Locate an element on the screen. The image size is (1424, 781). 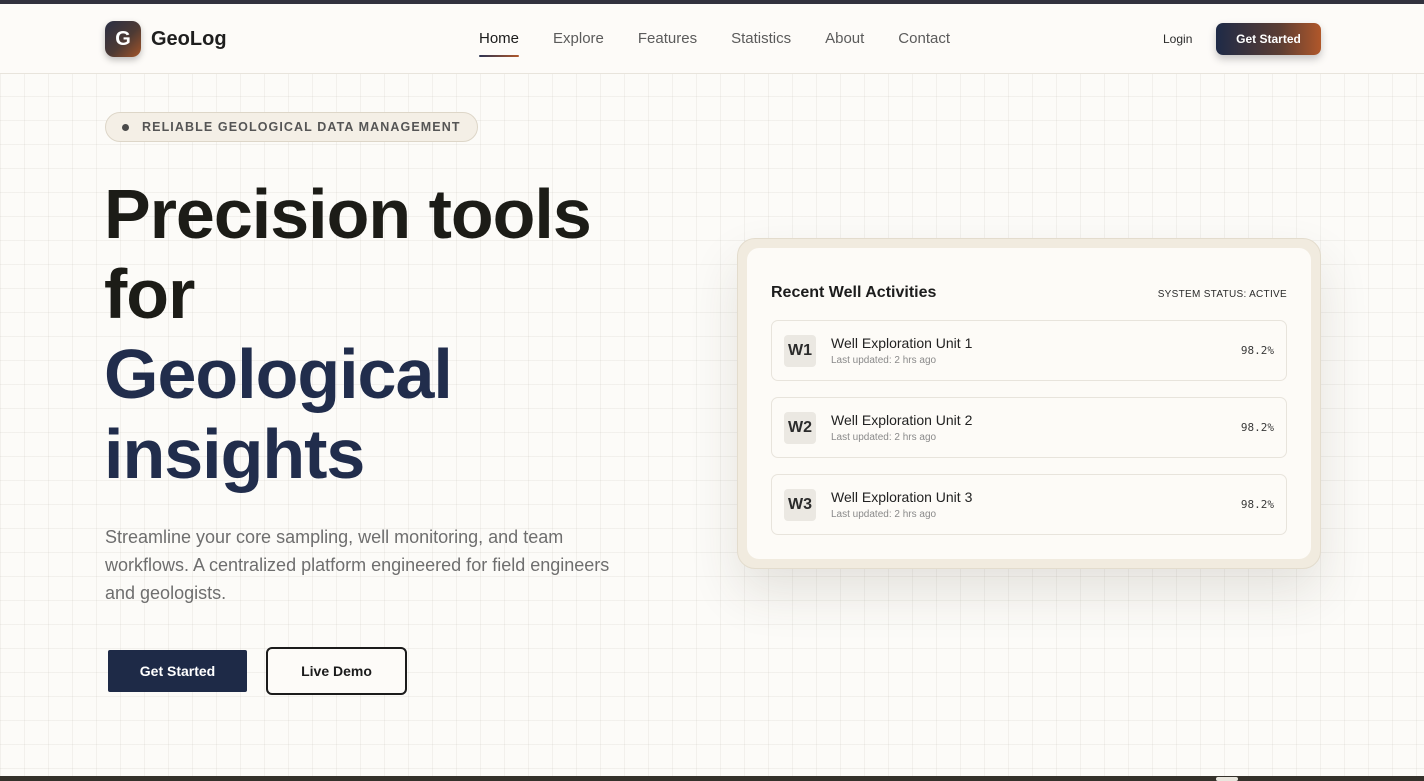
well-name: Well Exploration Unit 1 is located at coordinates (902, 343).